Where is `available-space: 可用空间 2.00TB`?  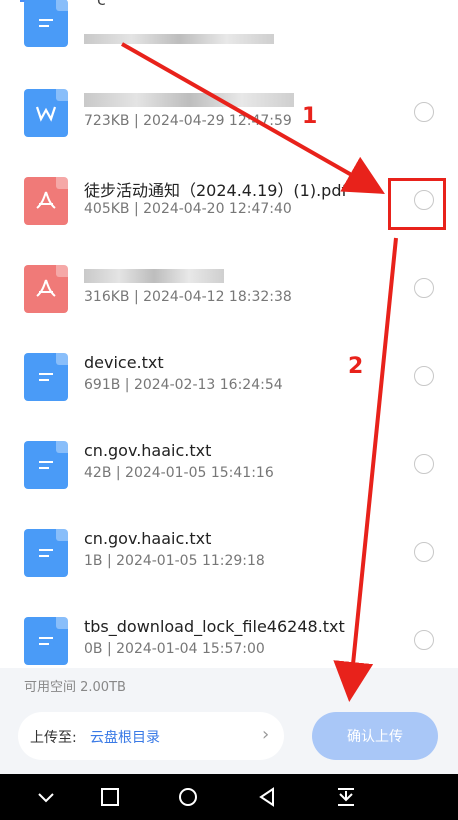
available-space: 可用空间 2.00TB is located at coordinates (75, 687).